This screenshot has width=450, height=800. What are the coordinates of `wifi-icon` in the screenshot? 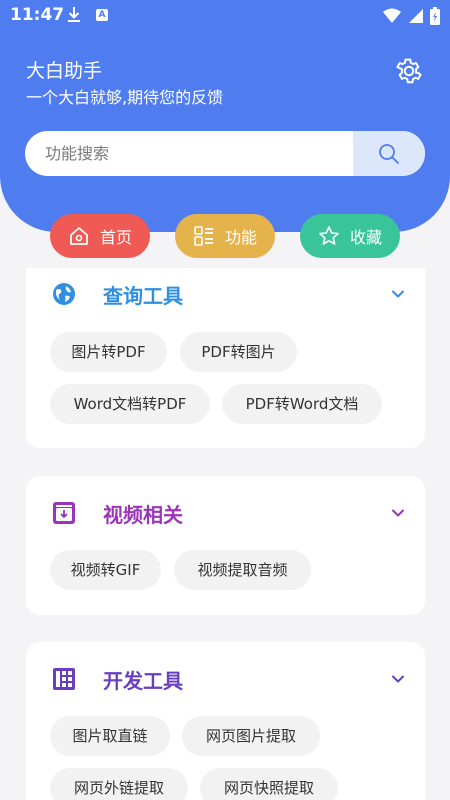 It's located at (392, 15).